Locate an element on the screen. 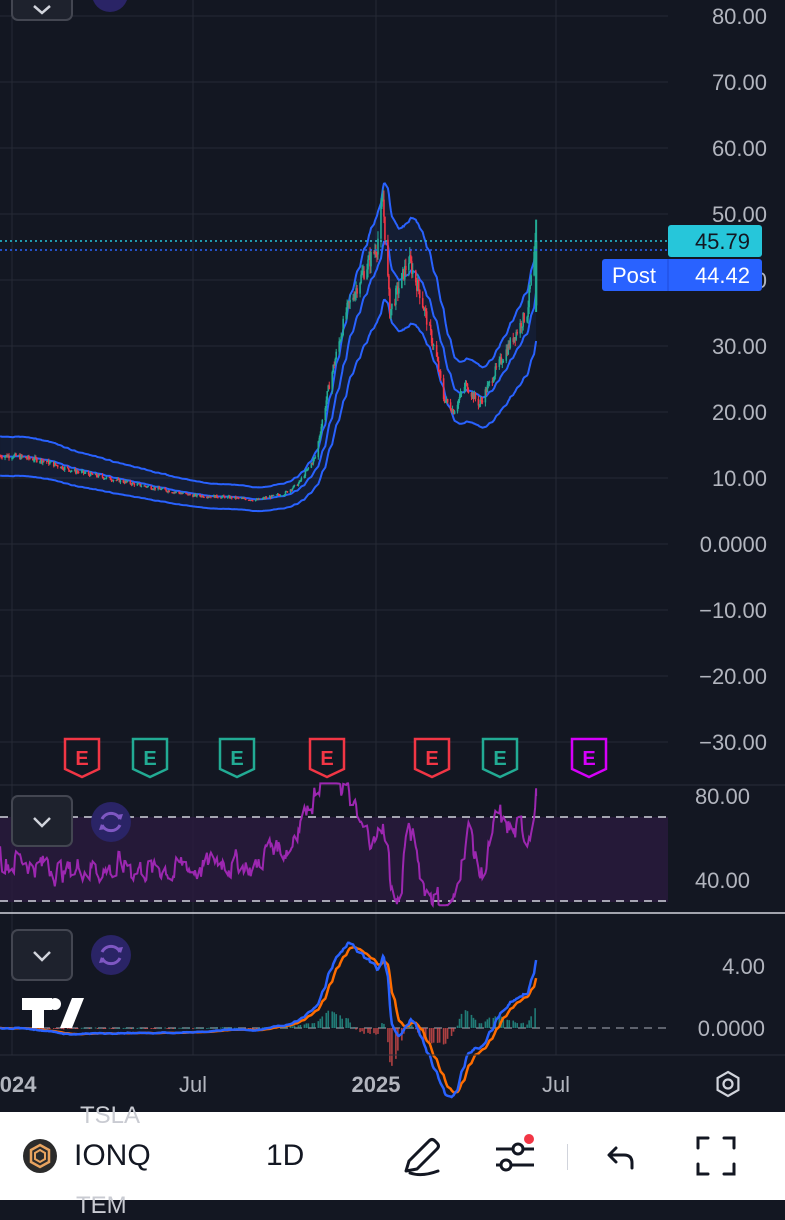 The width and height of the screenshot is (785, 1220). settings-gear-icon is located at coordinates (728, 1084).